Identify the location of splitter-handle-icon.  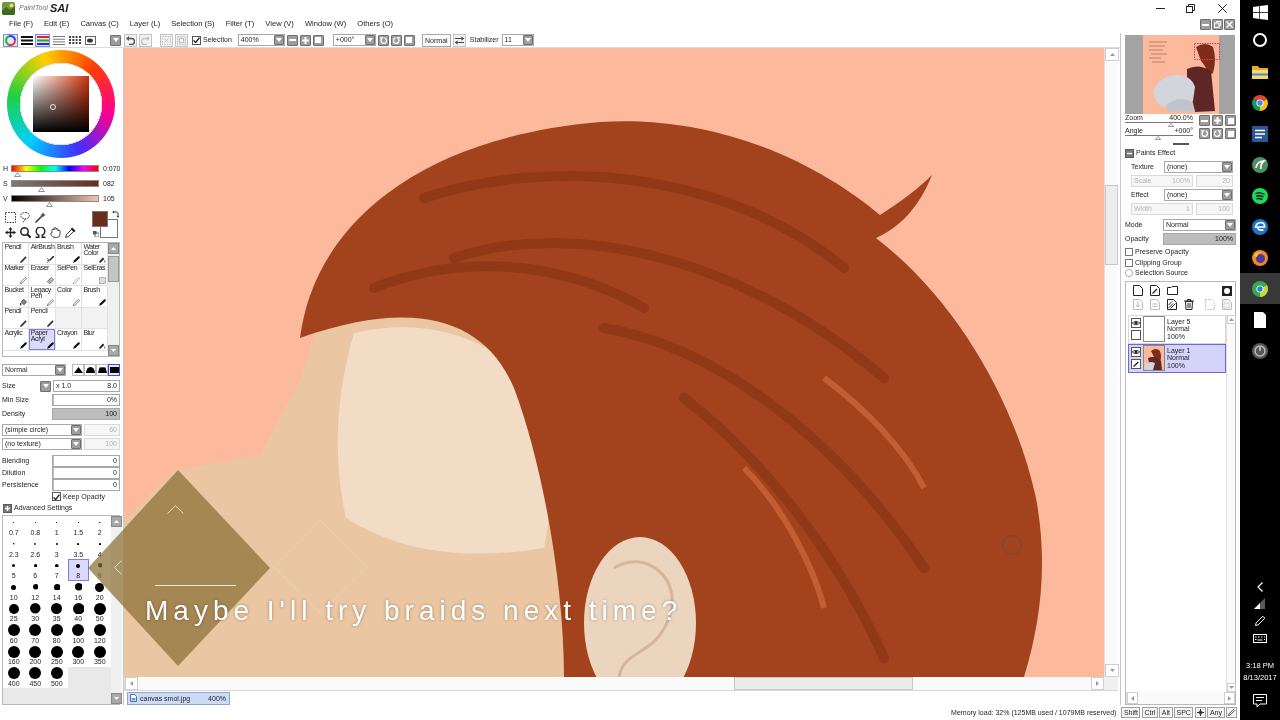
(1180, 143).